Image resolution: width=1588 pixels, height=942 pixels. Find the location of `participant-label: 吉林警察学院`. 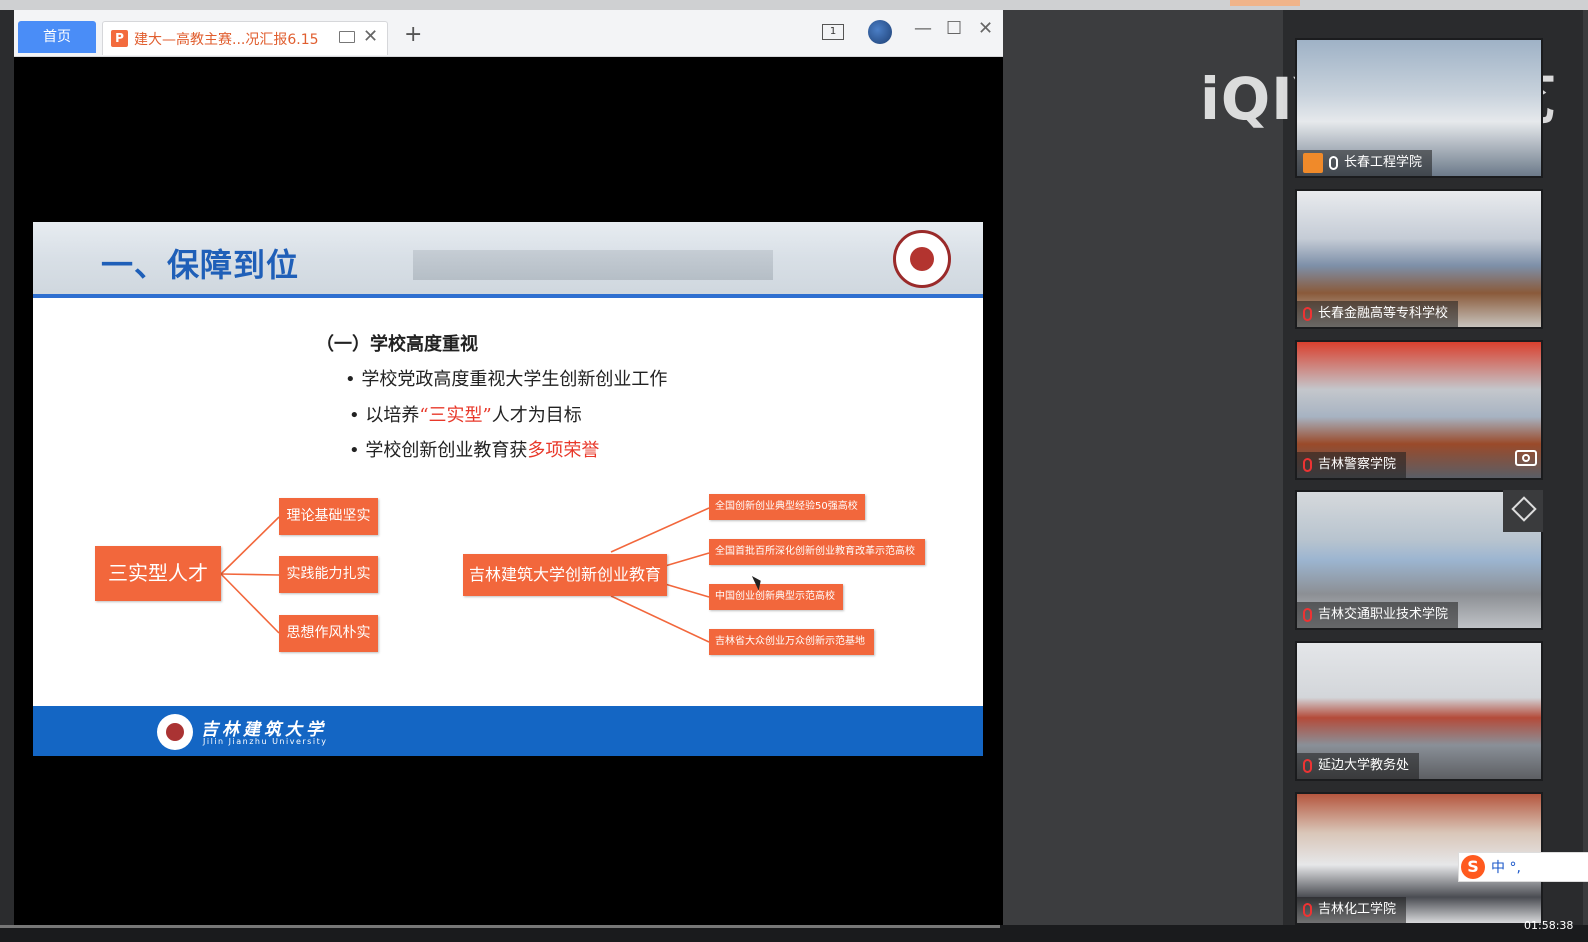

participant-label: 吉林警察学院 is located at coordinates (1352, 465).